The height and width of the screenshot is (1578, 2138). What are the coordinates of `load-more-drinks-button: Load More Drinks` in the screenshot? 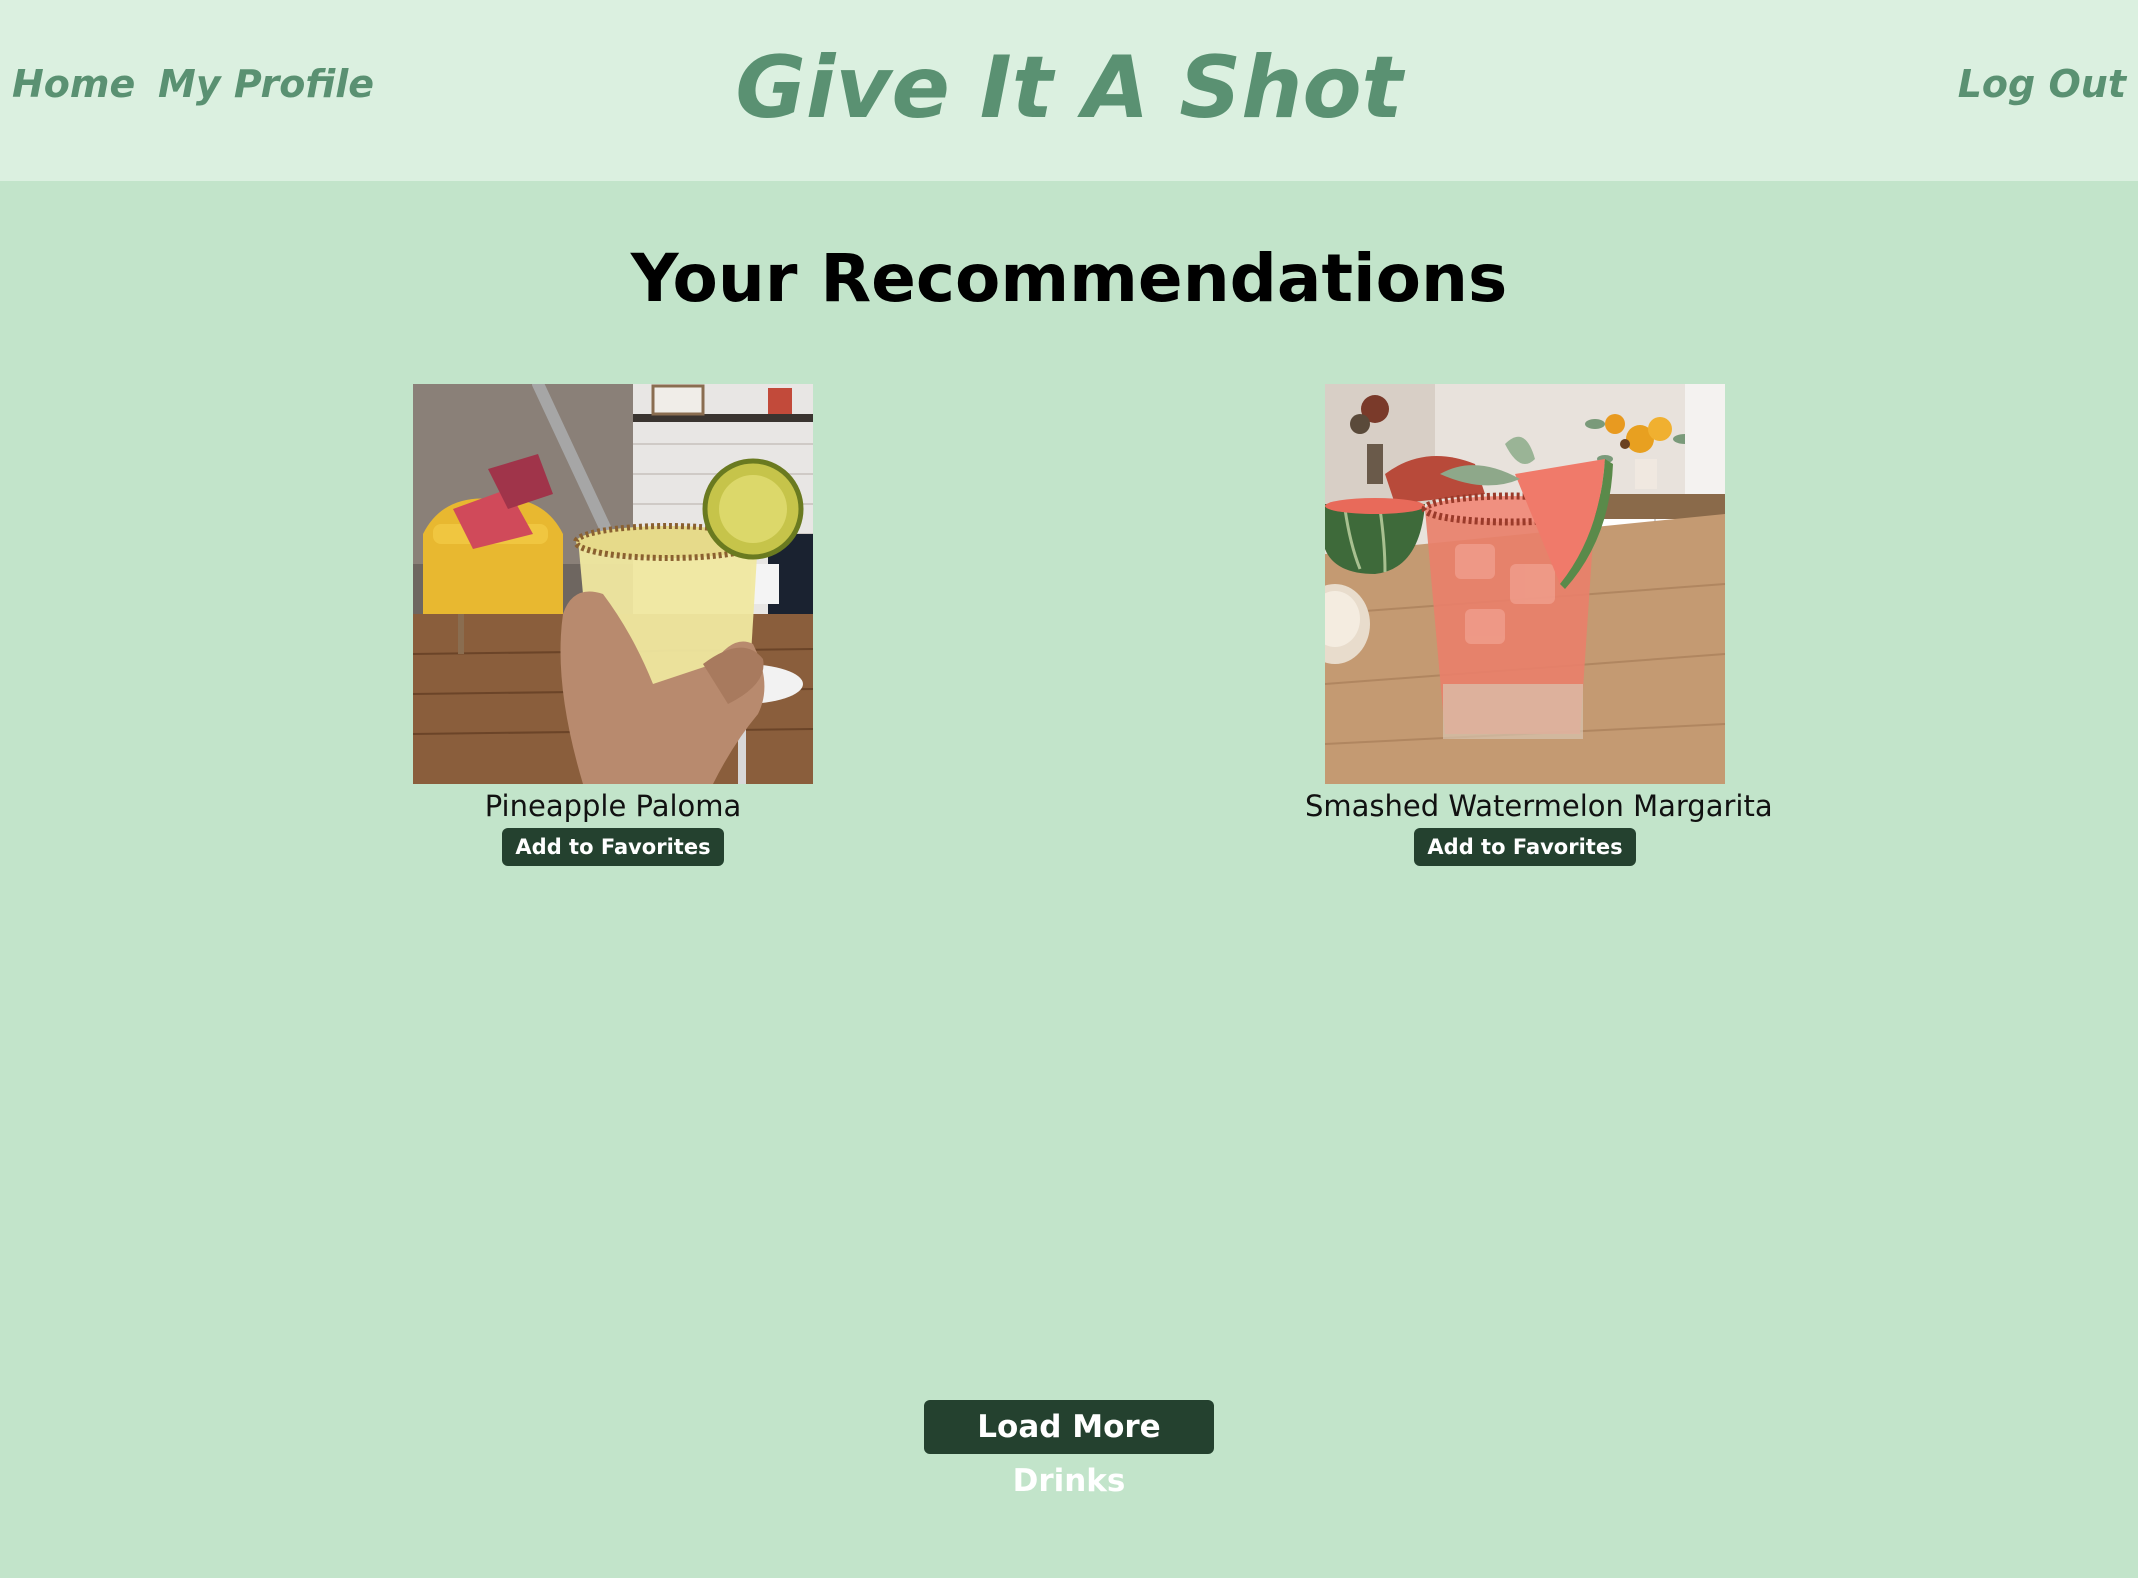 It's located at (1069, 1449).